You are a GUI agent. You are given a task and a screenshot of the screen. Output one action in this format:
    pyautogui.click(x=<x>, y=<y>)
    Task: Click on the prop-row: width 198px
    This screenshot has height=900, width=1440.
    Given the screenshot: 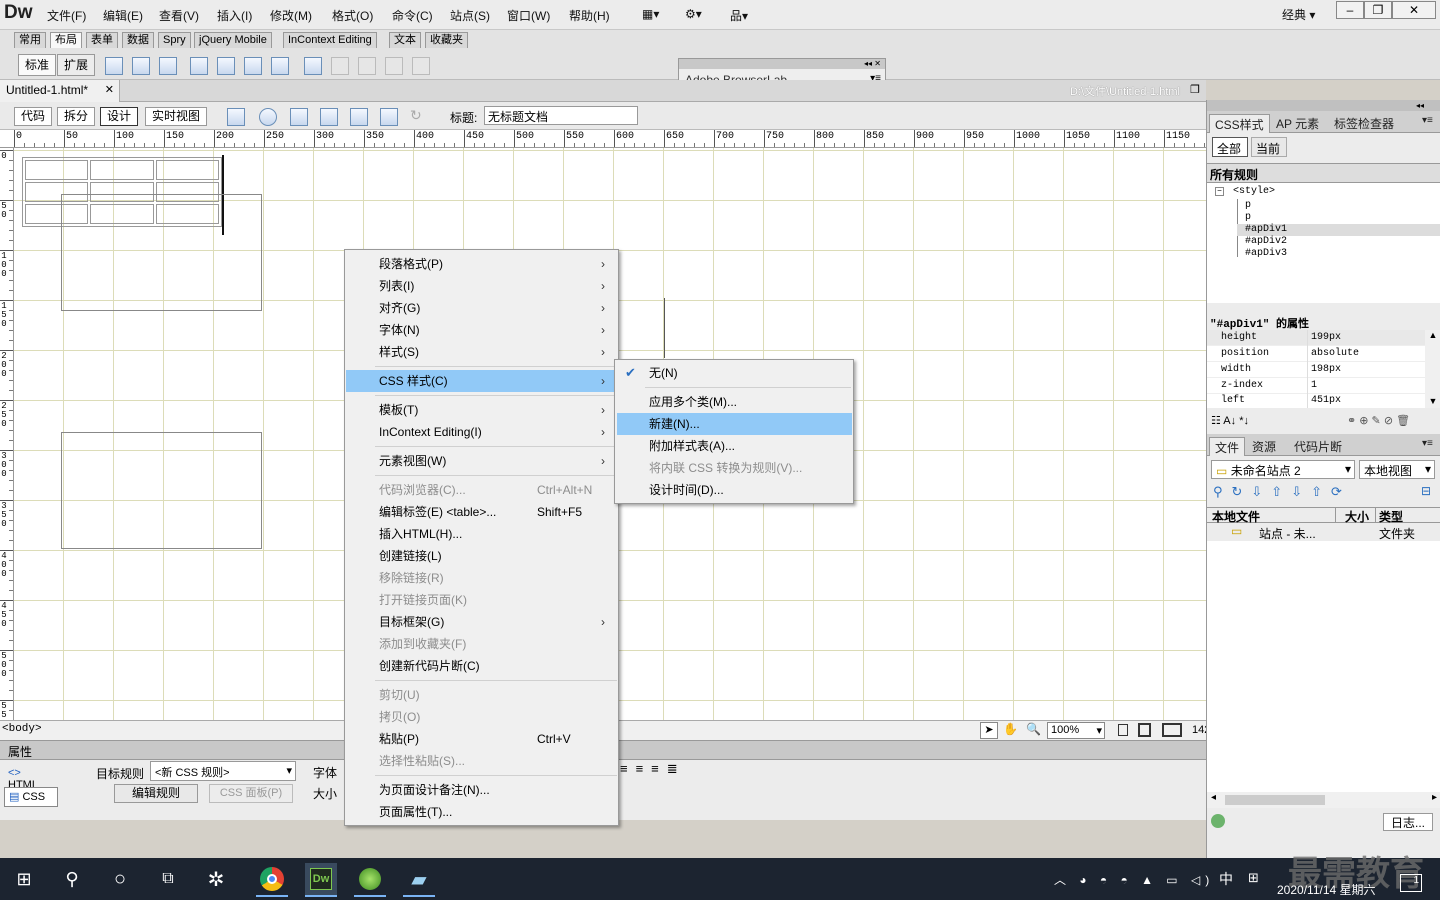 What is the action you would take?
    pyautogui.click(x=1316, y=370)
    